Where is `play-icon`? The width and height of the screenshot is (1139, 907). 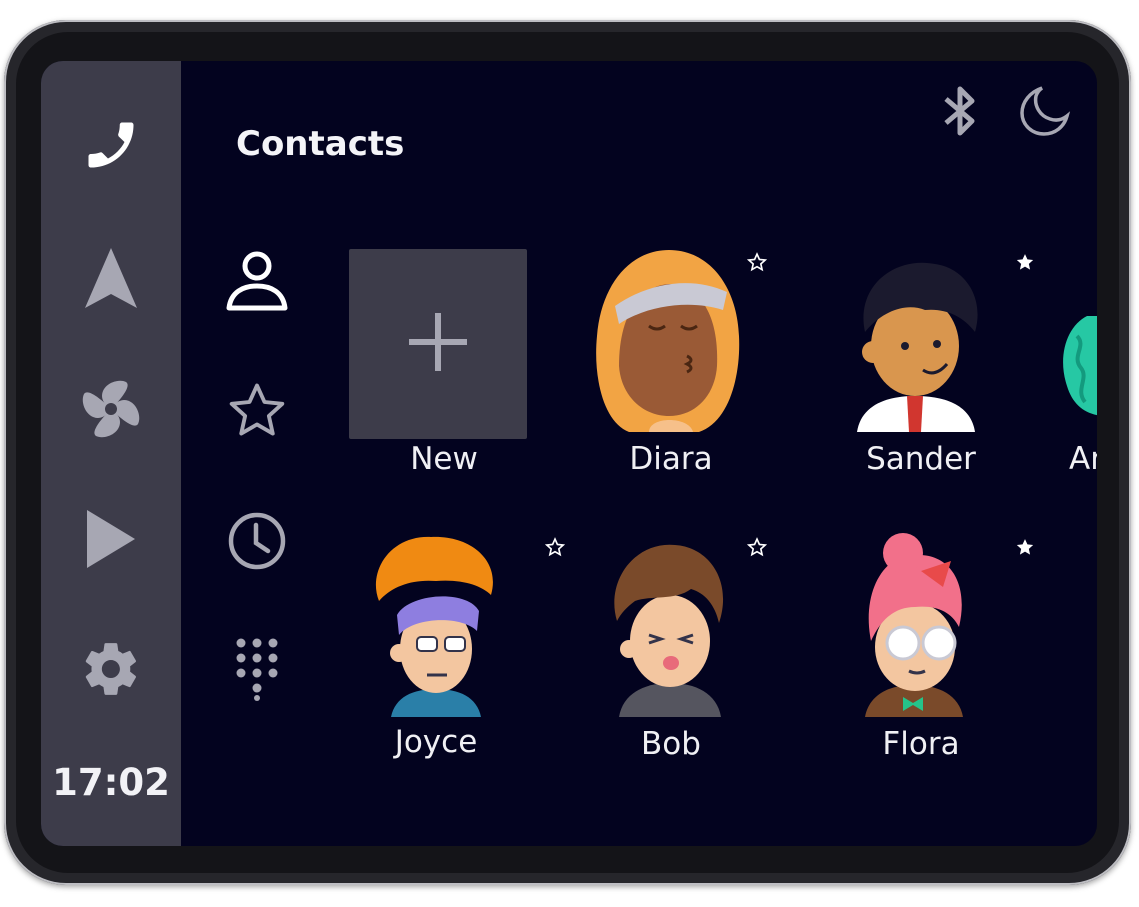
play-icon is located at coordinates (111, 541).